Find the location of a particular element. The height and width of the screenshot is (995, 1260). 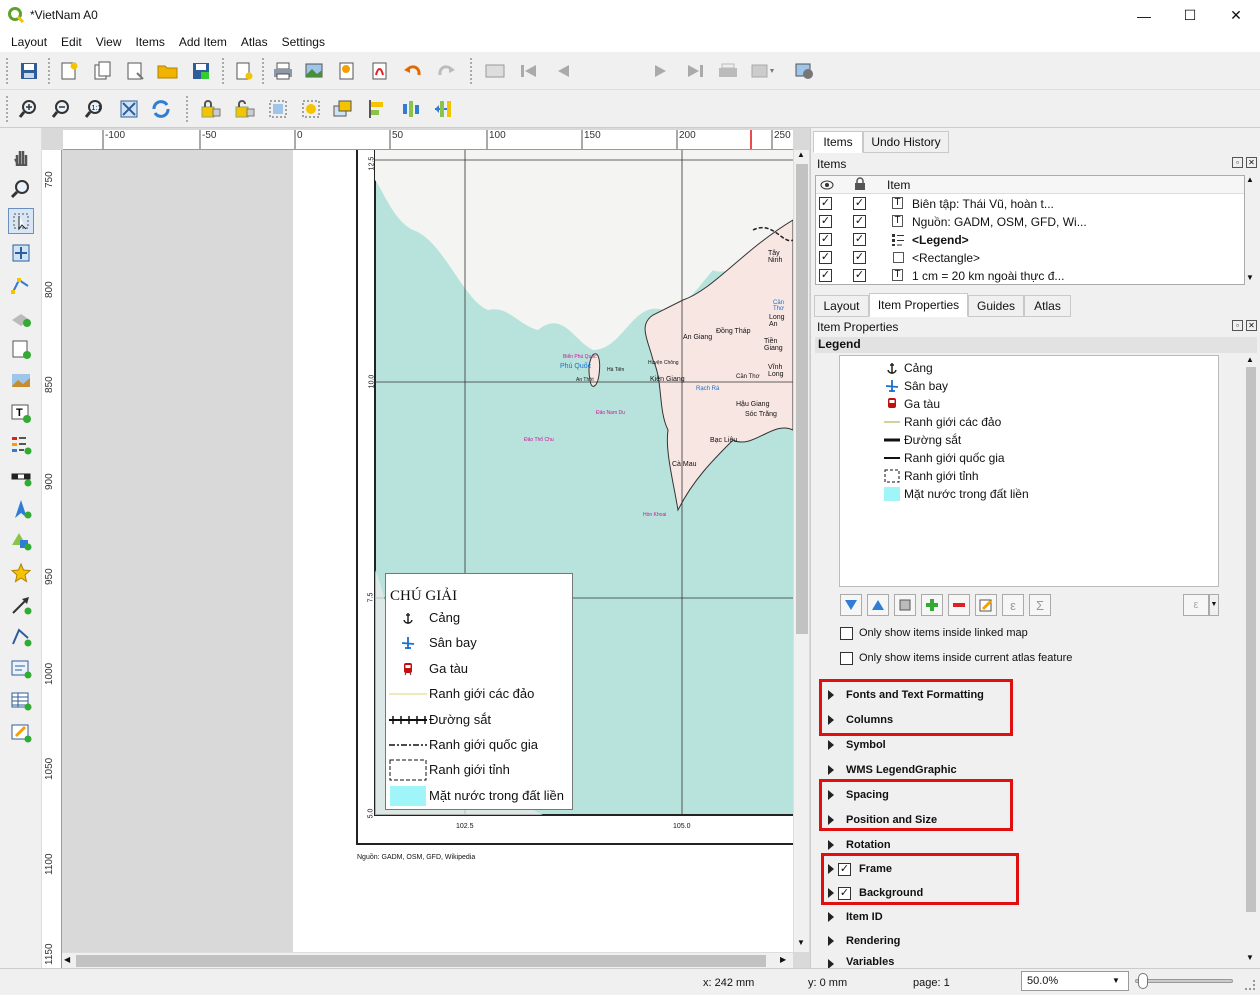

export-atlas-icon is located at coordinates (763, 71).